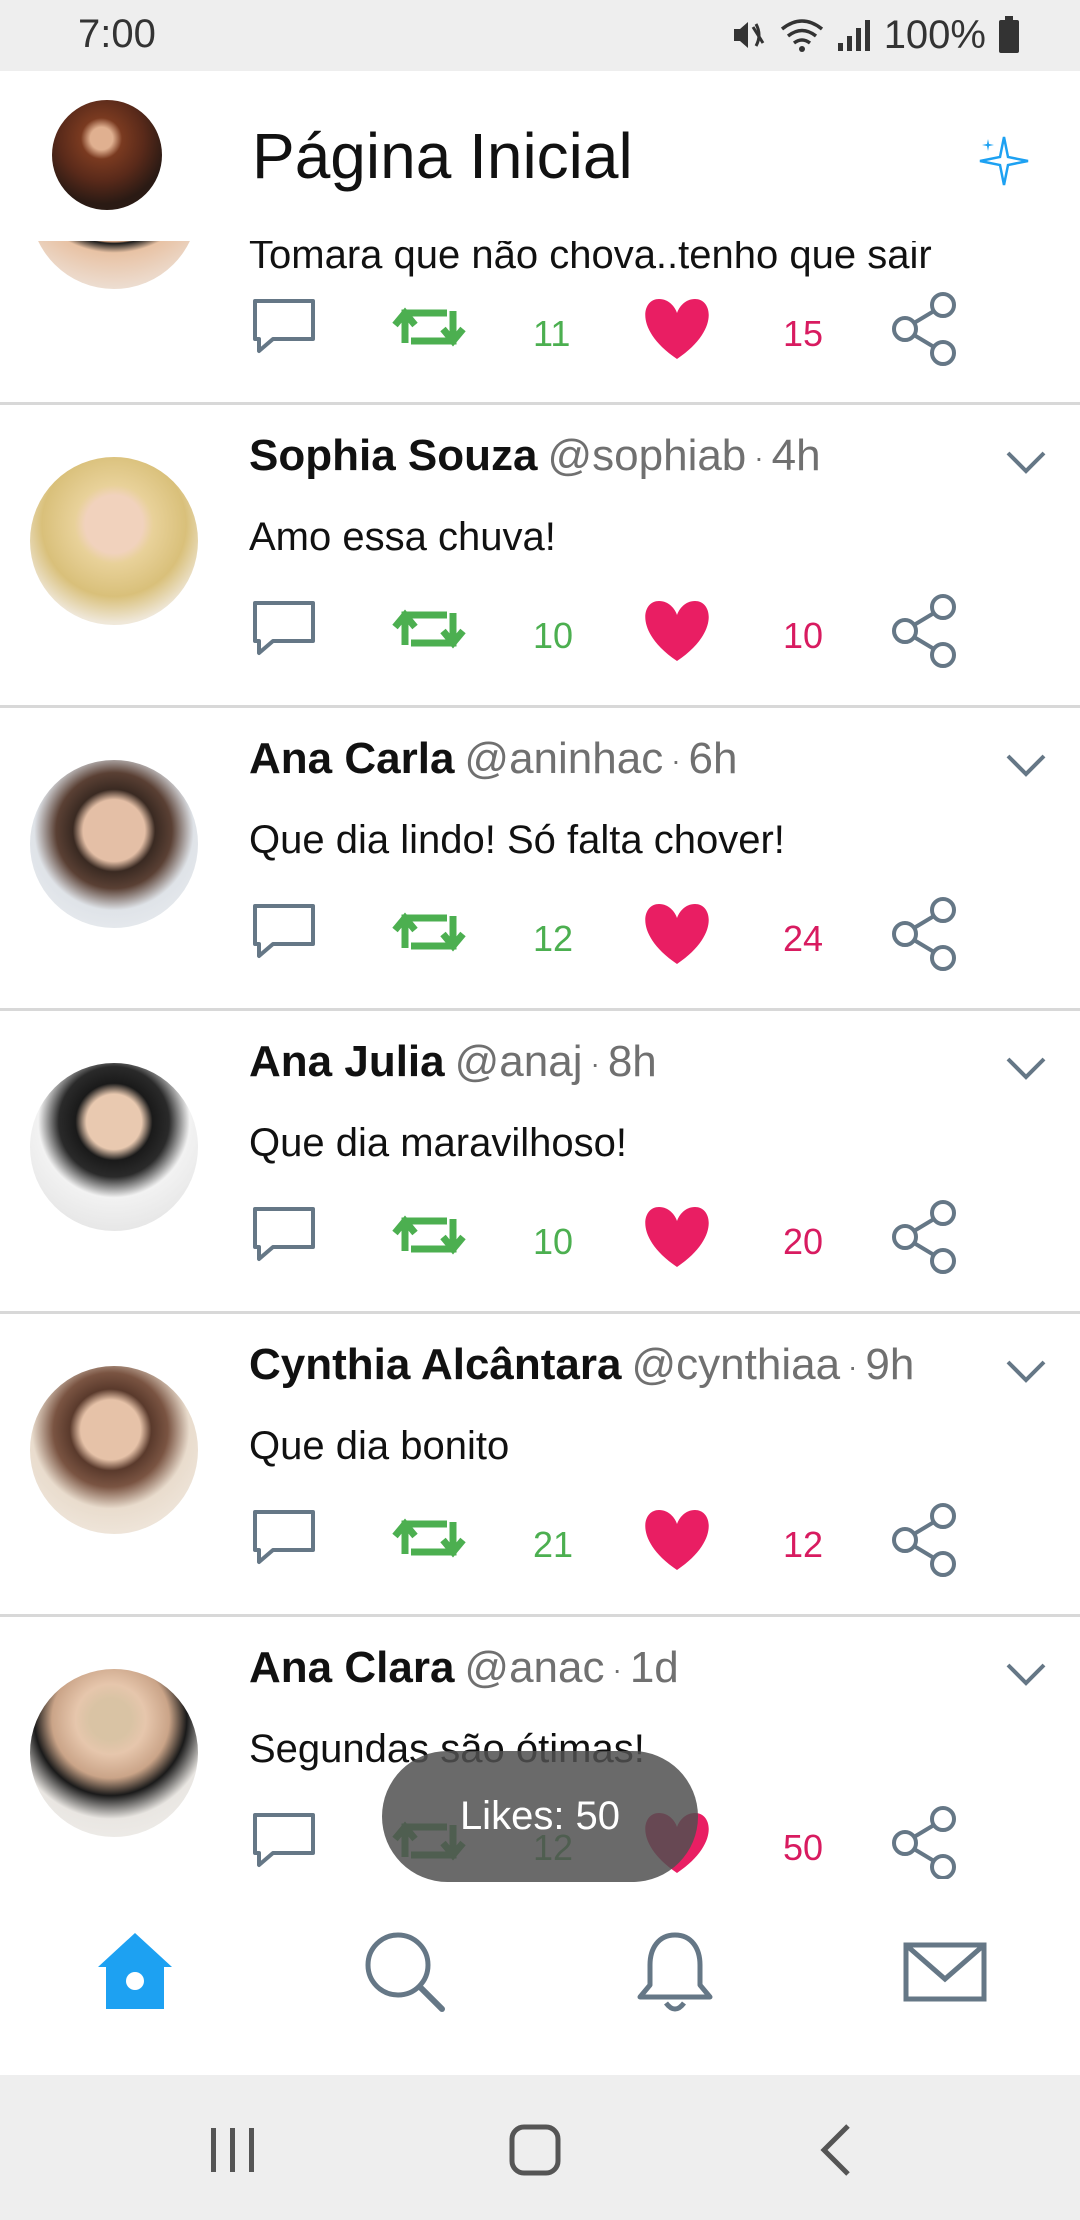 The width and height of the screenshot is (1080, 2220). What do you see at coordinates (803, 1241) in the screenshot?
I see `like-count: 20` at bounding box center [803, 1241].